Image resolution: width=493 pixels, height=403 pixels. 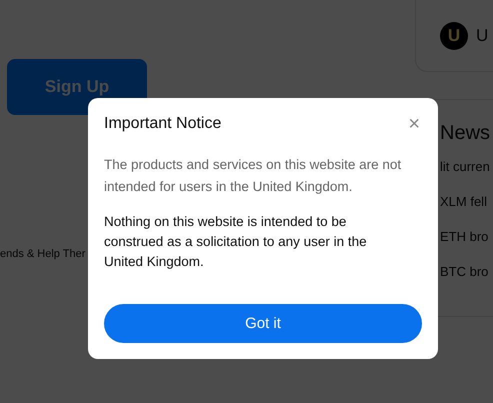 I want to click on body-text: Nothing on this website is intended to be construed as a solicitation to any user in the United Kingdom., so click(x=236, y=242).